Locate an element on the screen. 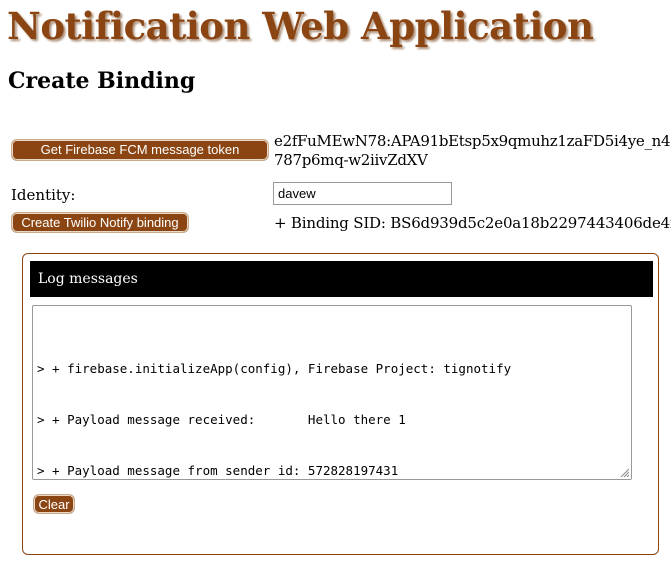 The height and width of the screenshot is (563, 671). app-title: Notification Web Application is located at coordinates (300, 26).